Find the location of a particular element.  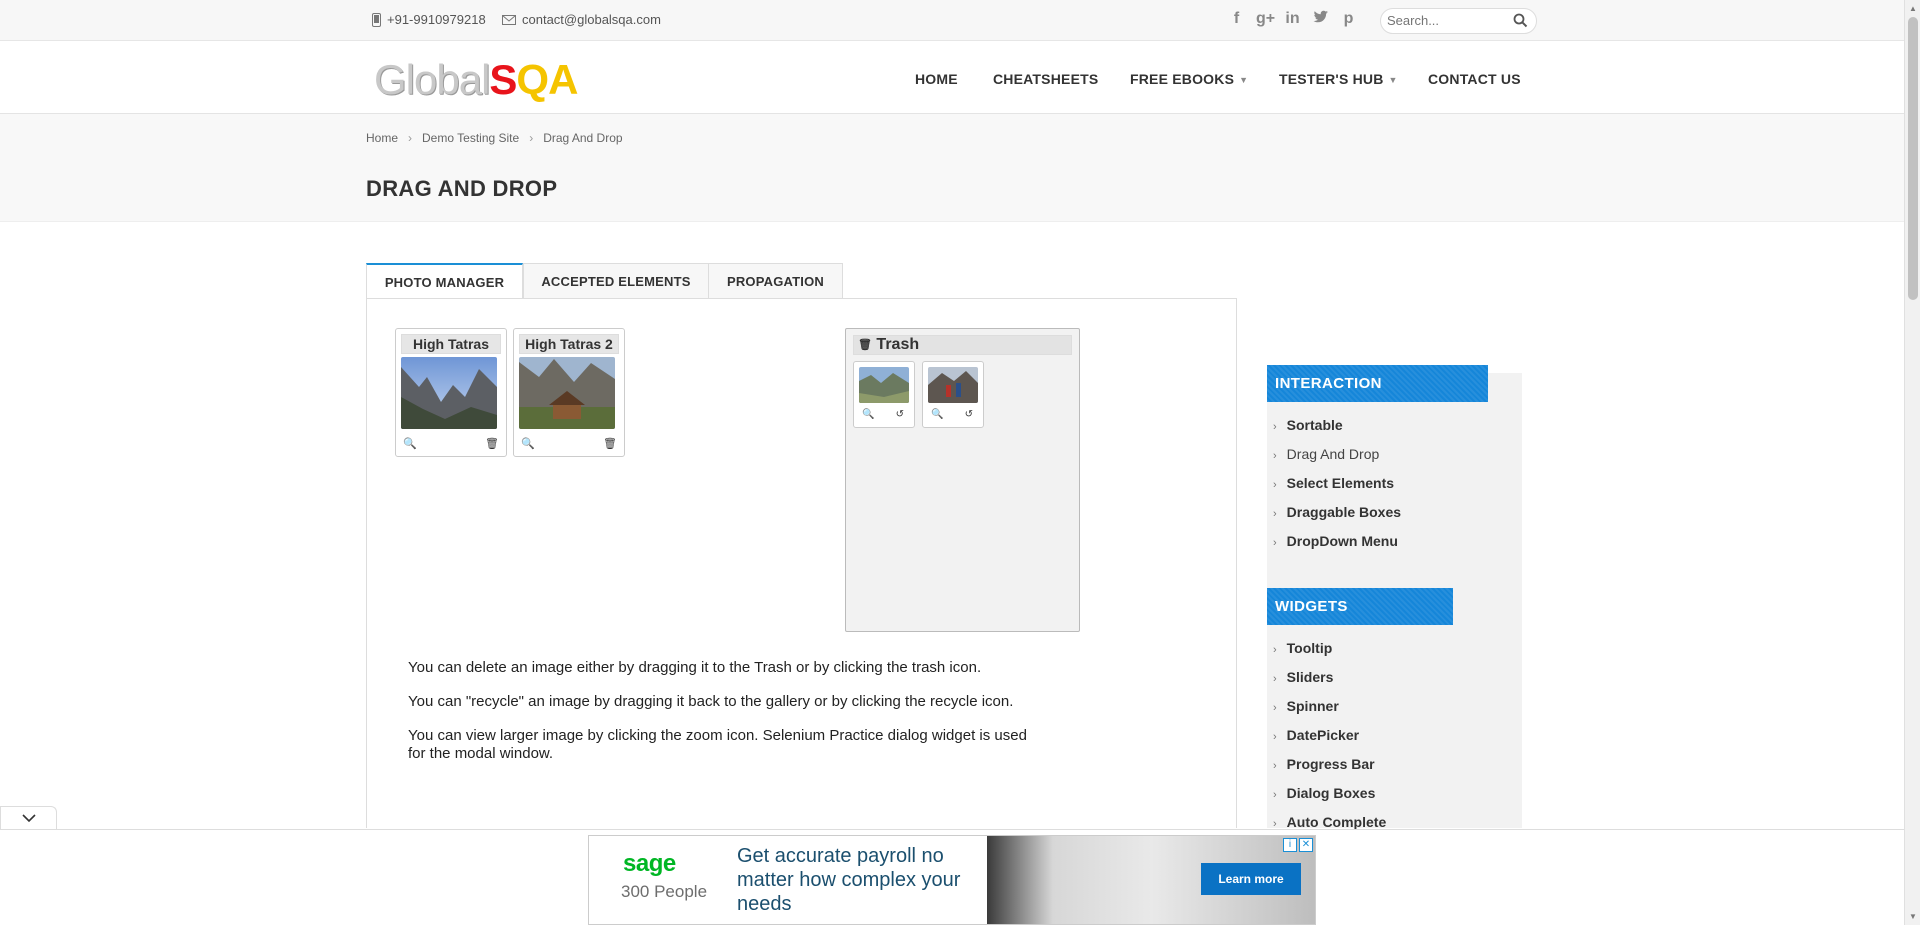

nav-testers-hub-label: TESTER'S HUB is located at coordinates (1331, 79).